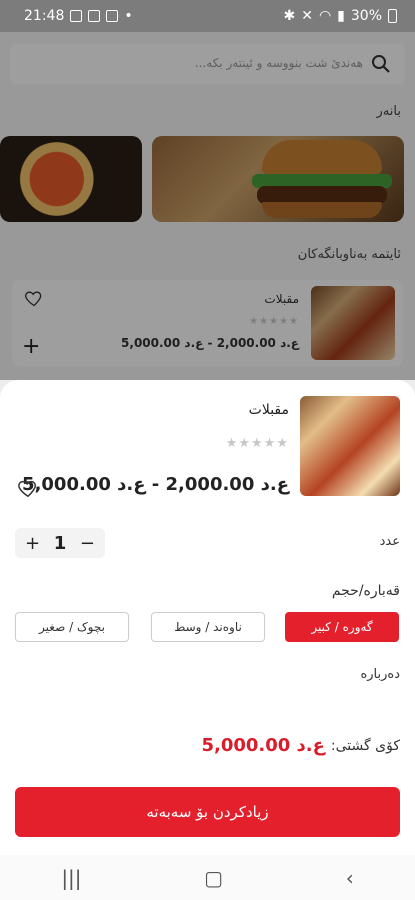  What do you see at coordinates (207, 812) in the screenshot?
I see `add-to-cart-button: زیادکردن بۆ سەبەتە` at bounding box center [207, 812].